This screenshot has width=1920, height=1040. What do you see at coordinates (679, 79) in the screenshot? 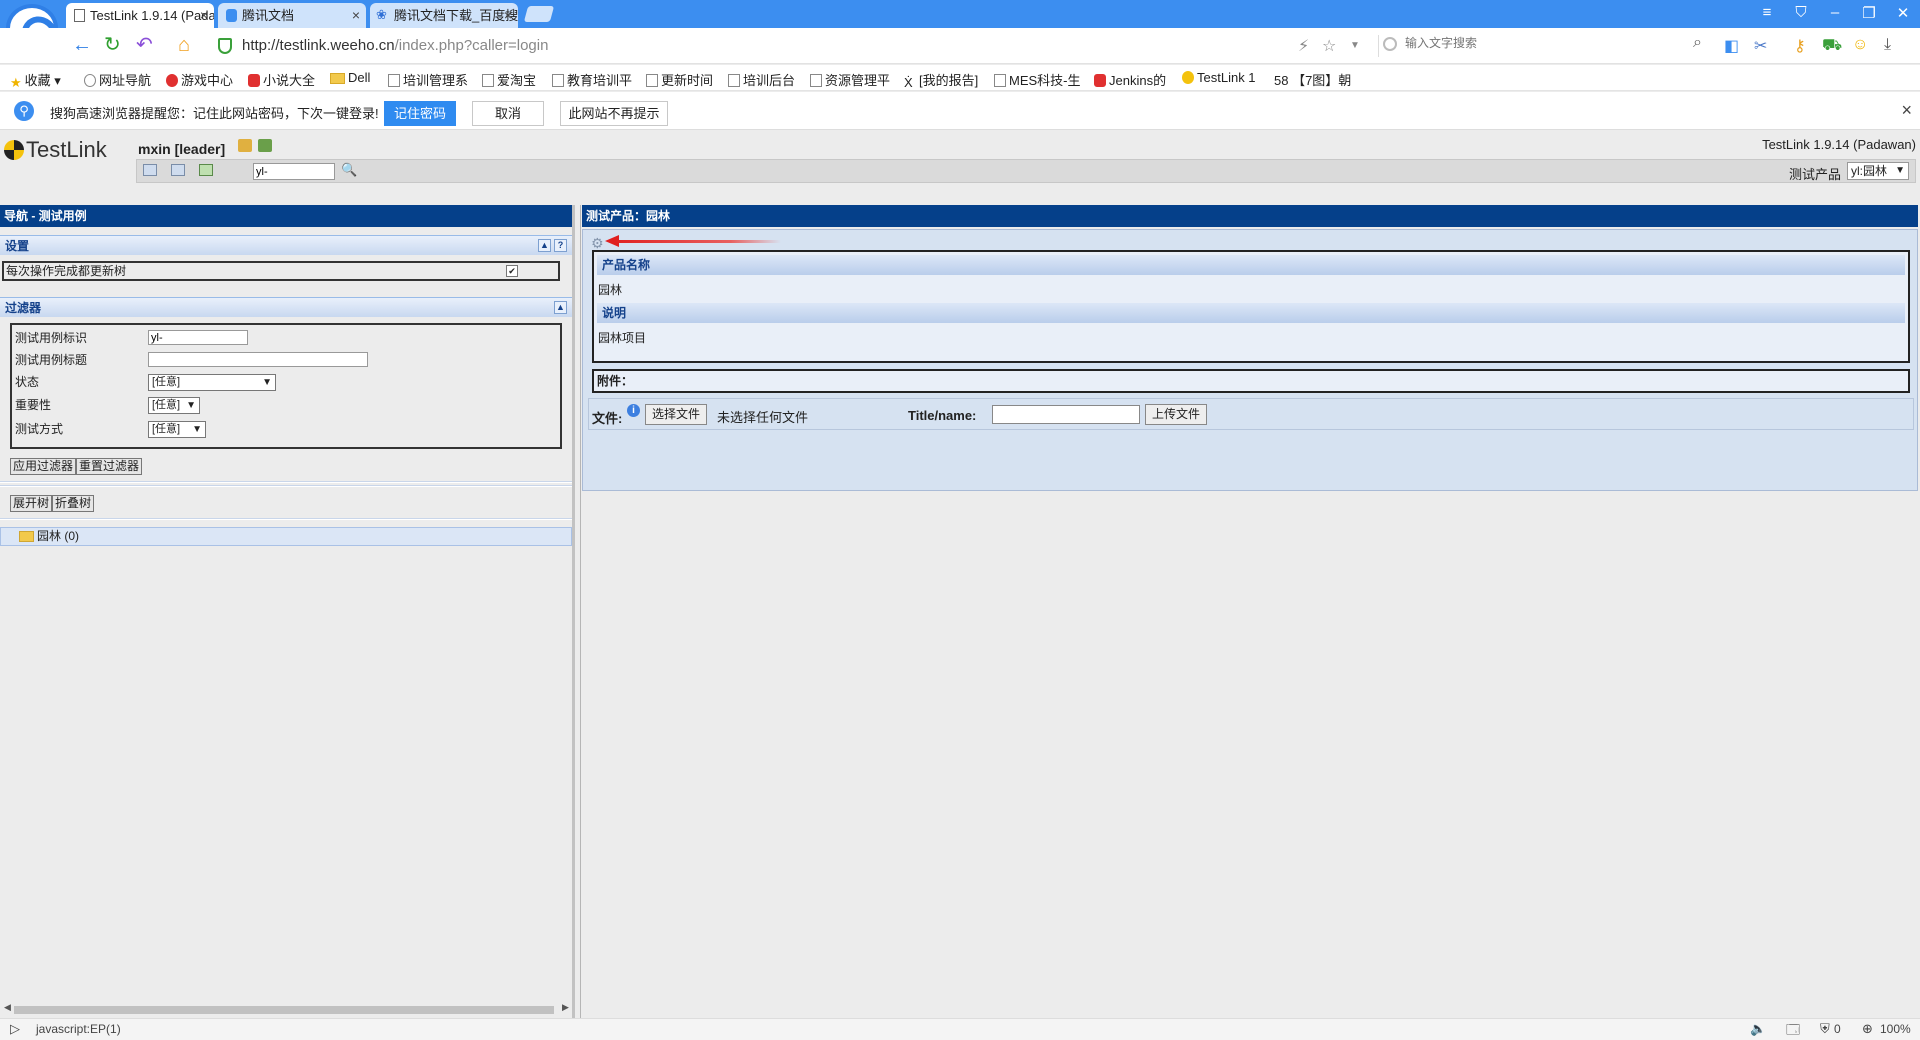
I see `bookmark-update-time: 更新时间` at bounding box center [679, 79].